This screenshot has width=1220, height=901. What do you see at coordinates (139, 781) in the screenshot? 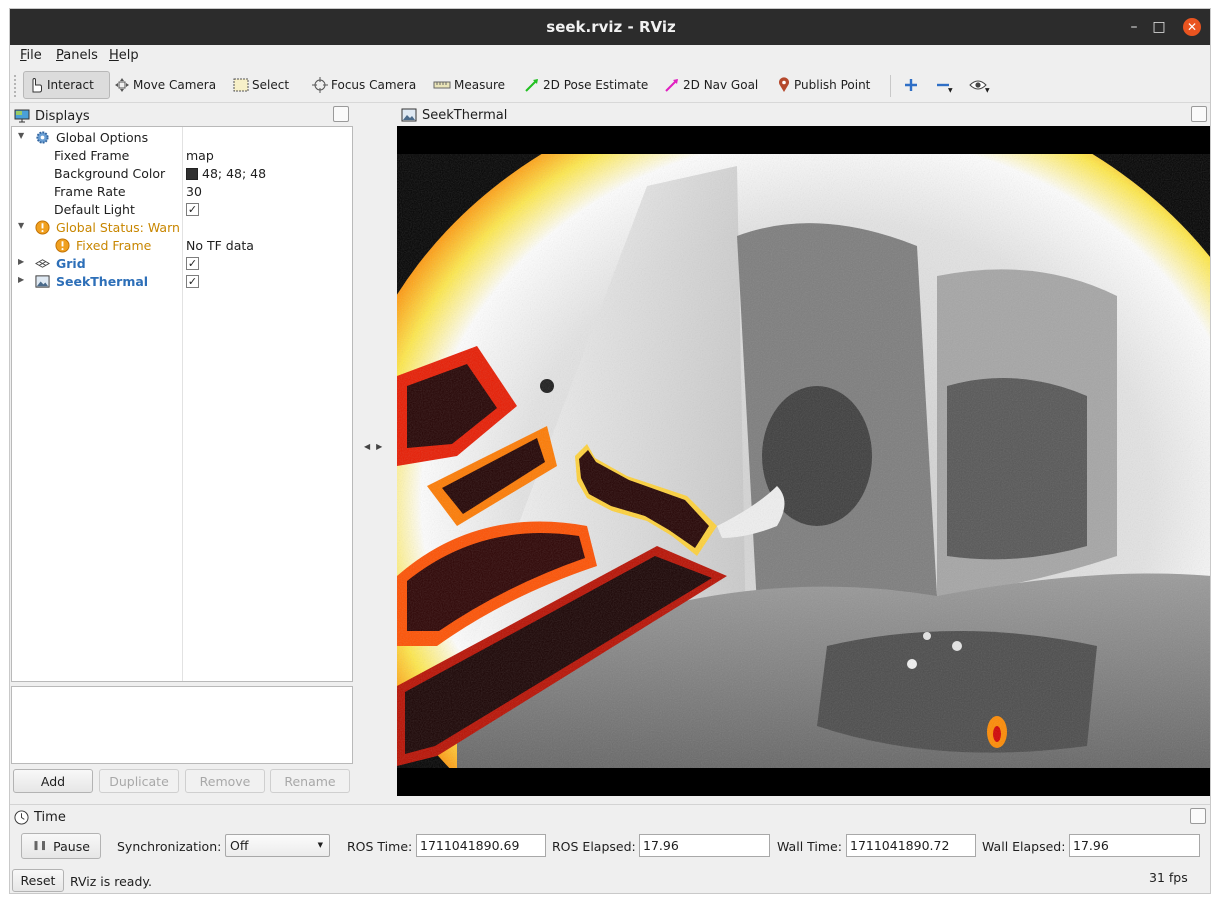
I see `duplicate-display-button: Duplicate` at bounding box center [139, 781].